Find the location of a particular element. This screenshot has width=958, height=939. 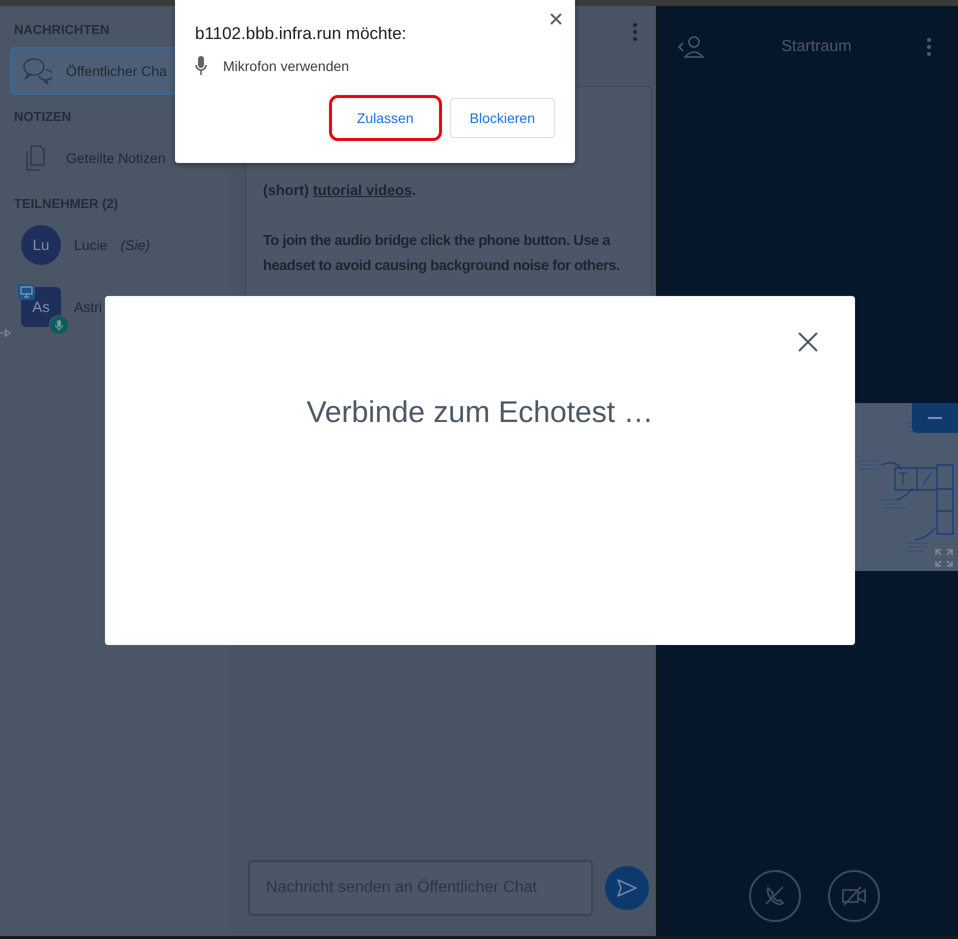

permission-button: Blockieren is located at coordinates (502, 118).